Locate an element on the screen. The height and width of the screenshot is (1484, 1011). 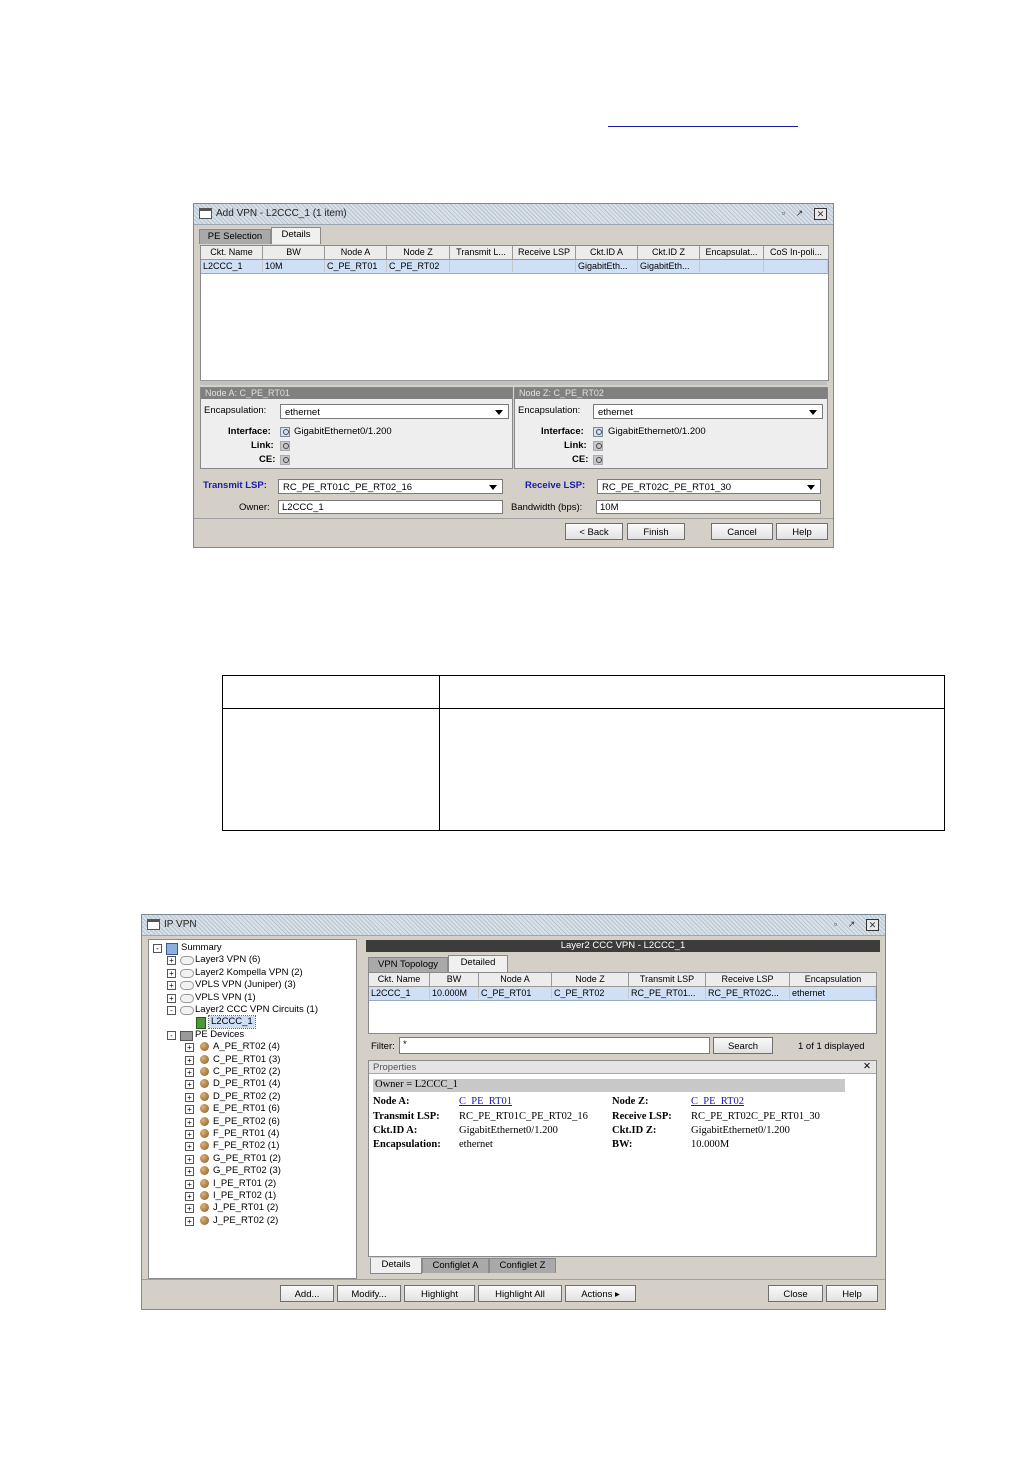
tab-configlet-a: Configlet A is located at coordinates (455, 1265).